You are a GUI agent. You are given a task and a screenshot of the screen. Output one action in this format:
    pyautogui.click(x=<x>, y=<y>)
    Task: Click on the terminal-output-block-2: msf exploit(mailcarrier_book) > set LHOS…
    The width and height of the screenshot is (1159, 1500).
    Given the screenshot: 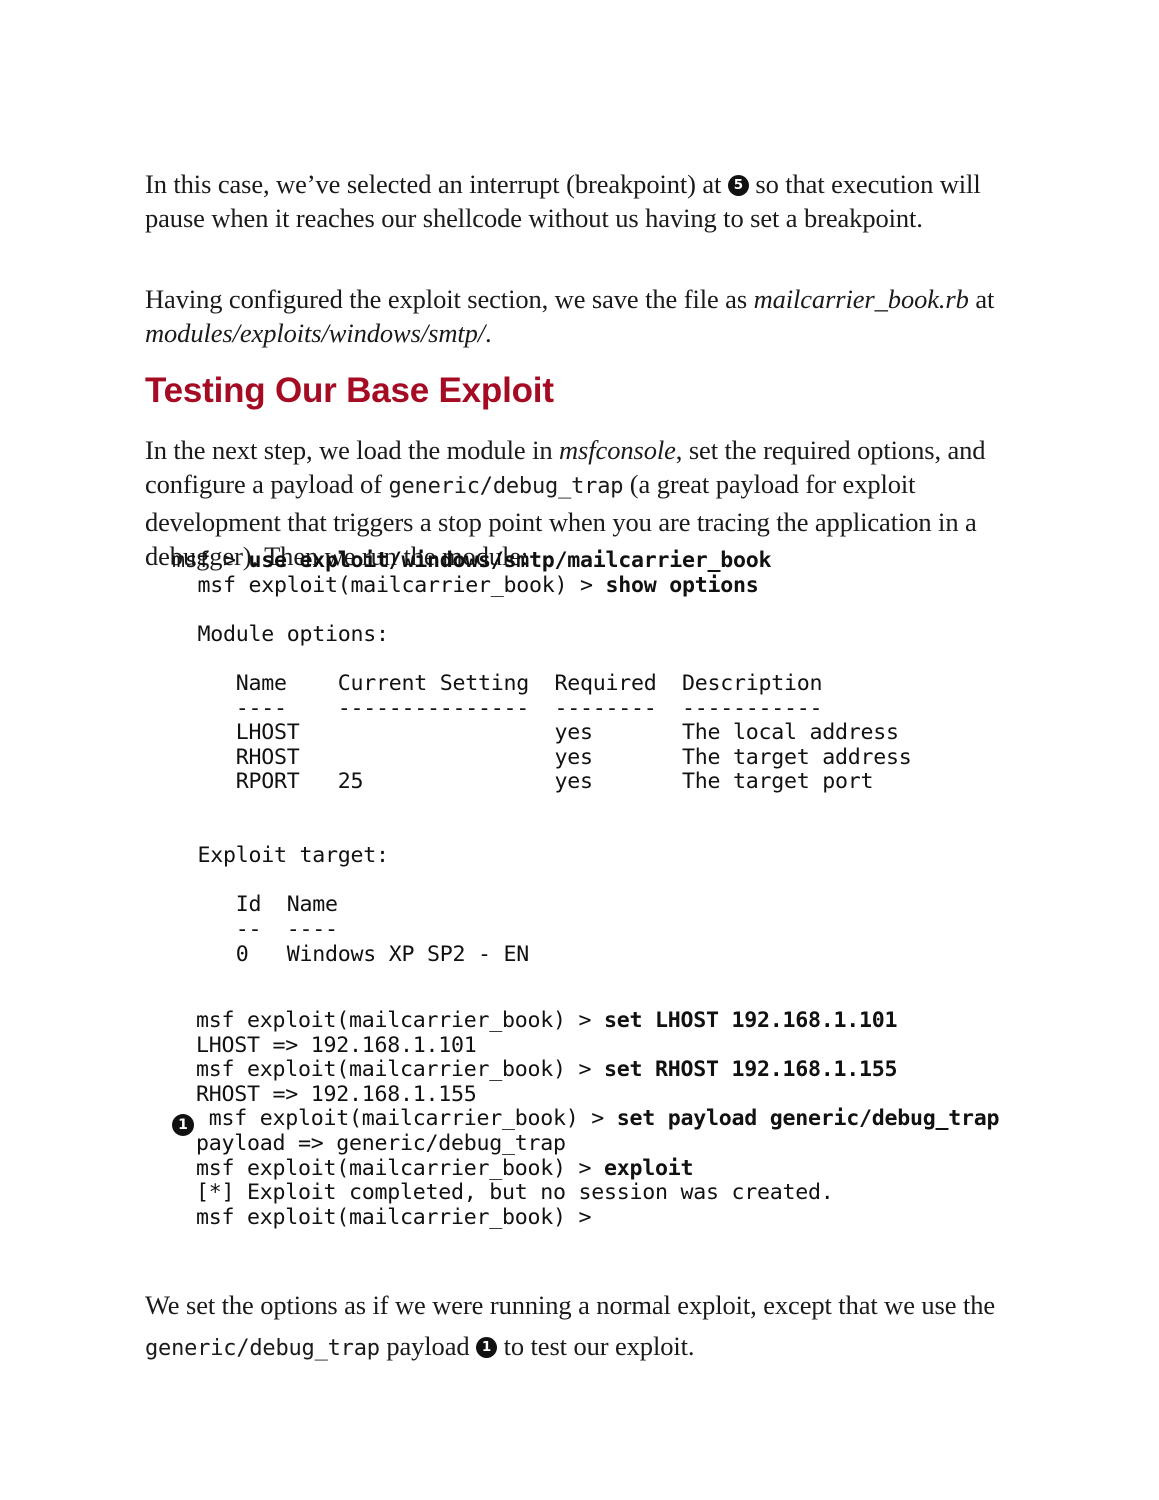 What is the action you would take?
    pyautogui.click(x=598, y=1119)
    